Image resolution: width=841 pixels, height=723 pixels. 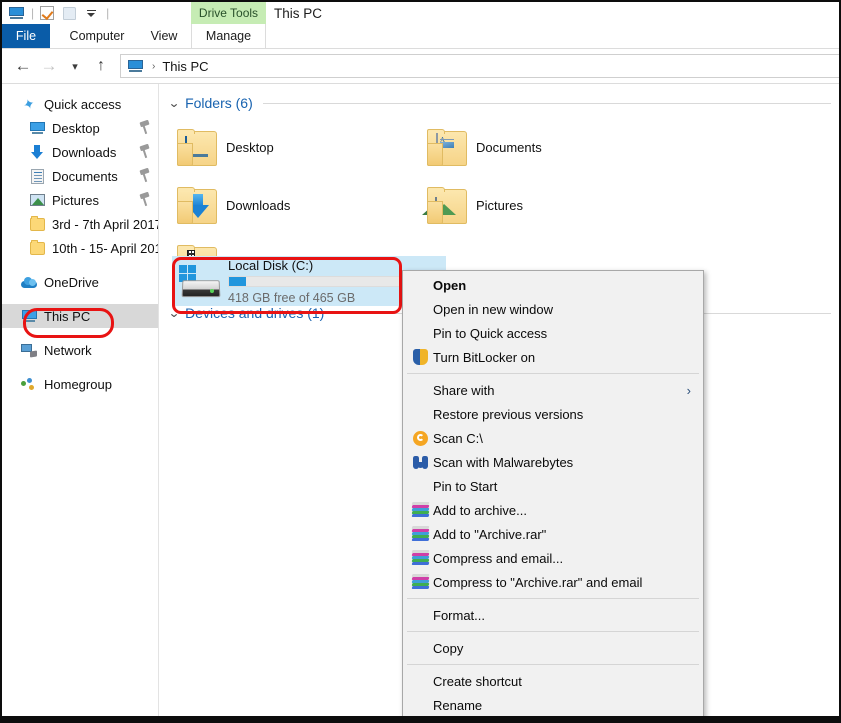 I want to click on contextual-tab-group-label: Drive Tools, so click(x=228, y=13).